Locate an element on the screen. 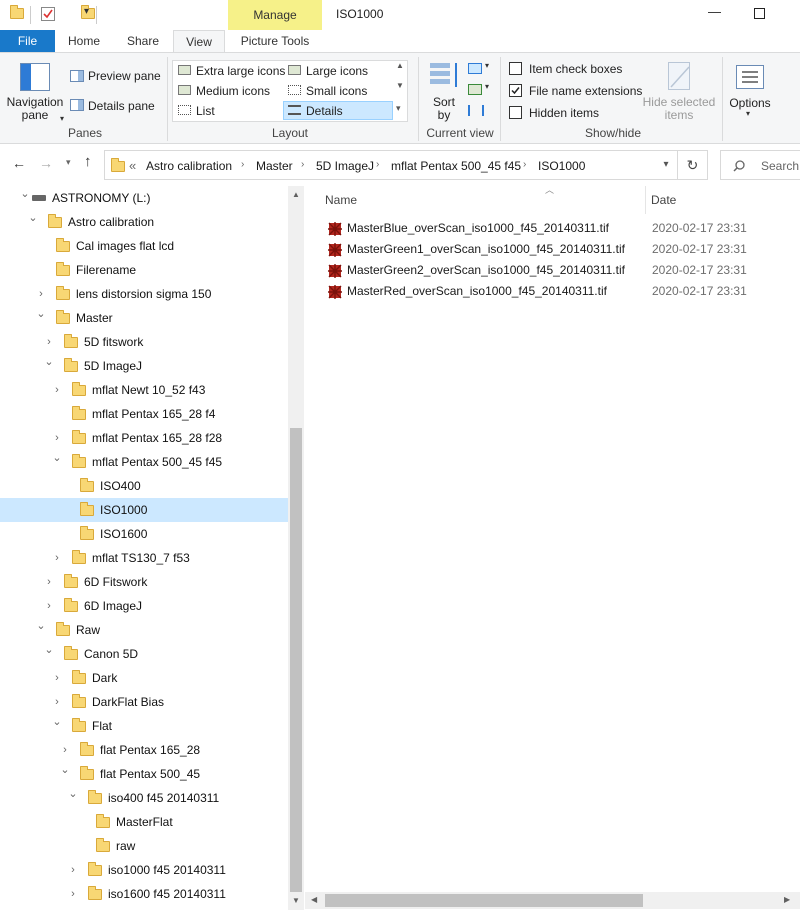 This screenshot has width=800, height=916. options-button: Options is located at coordinates (750, 103).